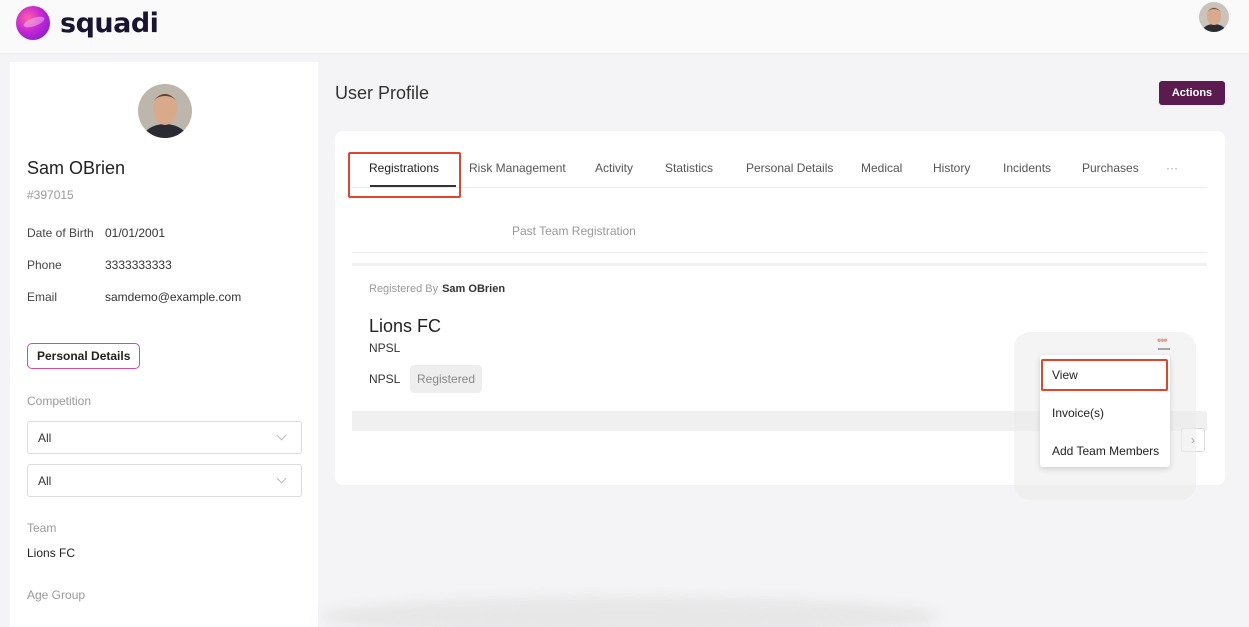 The width and height of the screenshot is (1249, 627). Describe the element at coordinates (1105, 451) in the screenshot. I see `menu-item-add-team-members: Add Team Members` at that location.